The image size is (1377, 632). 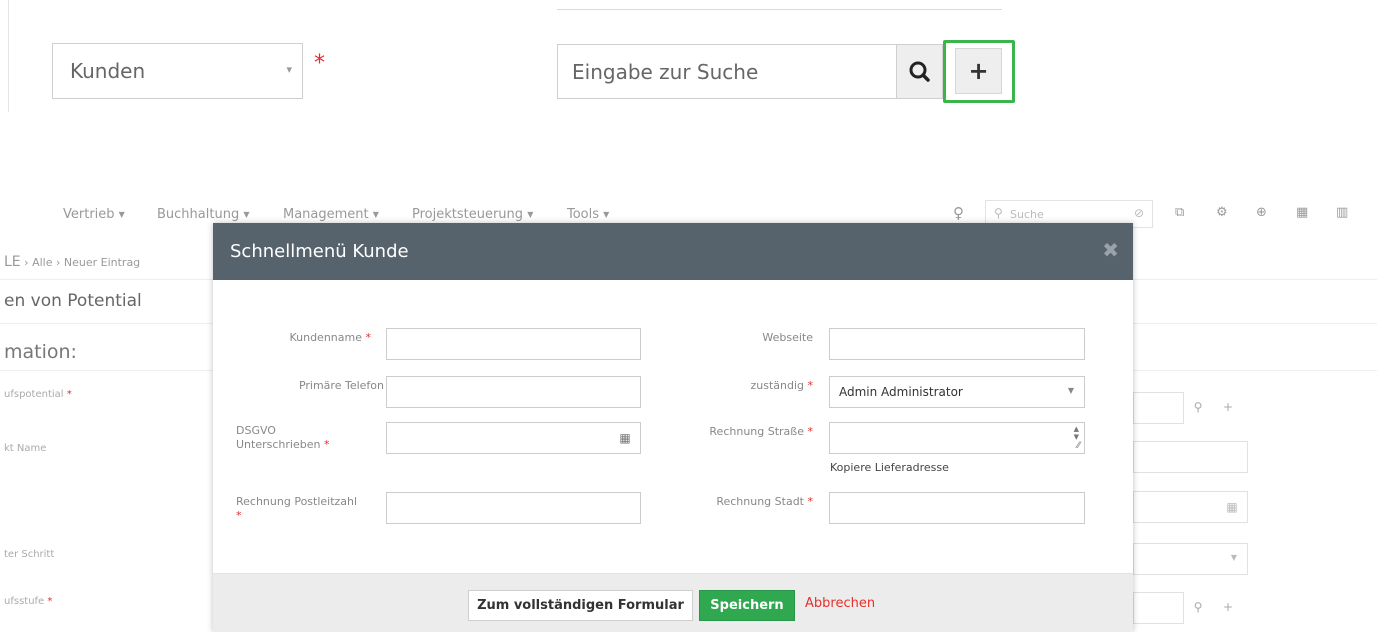 What do you see at coordinates (341, 385) in the screenshot?
I see `primaere-telefon-label: Primäre Telefon` at bounding box center [341, 385].